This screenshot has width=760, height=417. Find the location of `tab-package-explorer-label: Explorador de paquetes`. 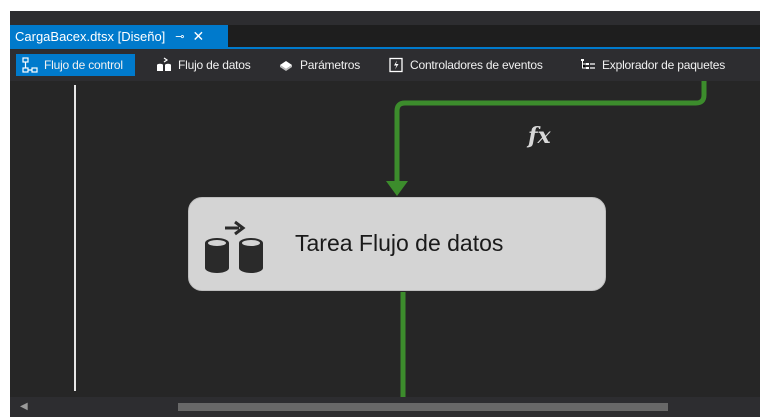

tab-package-explorer-label: Explorador de paquetes is located at coordinates (664, 65).